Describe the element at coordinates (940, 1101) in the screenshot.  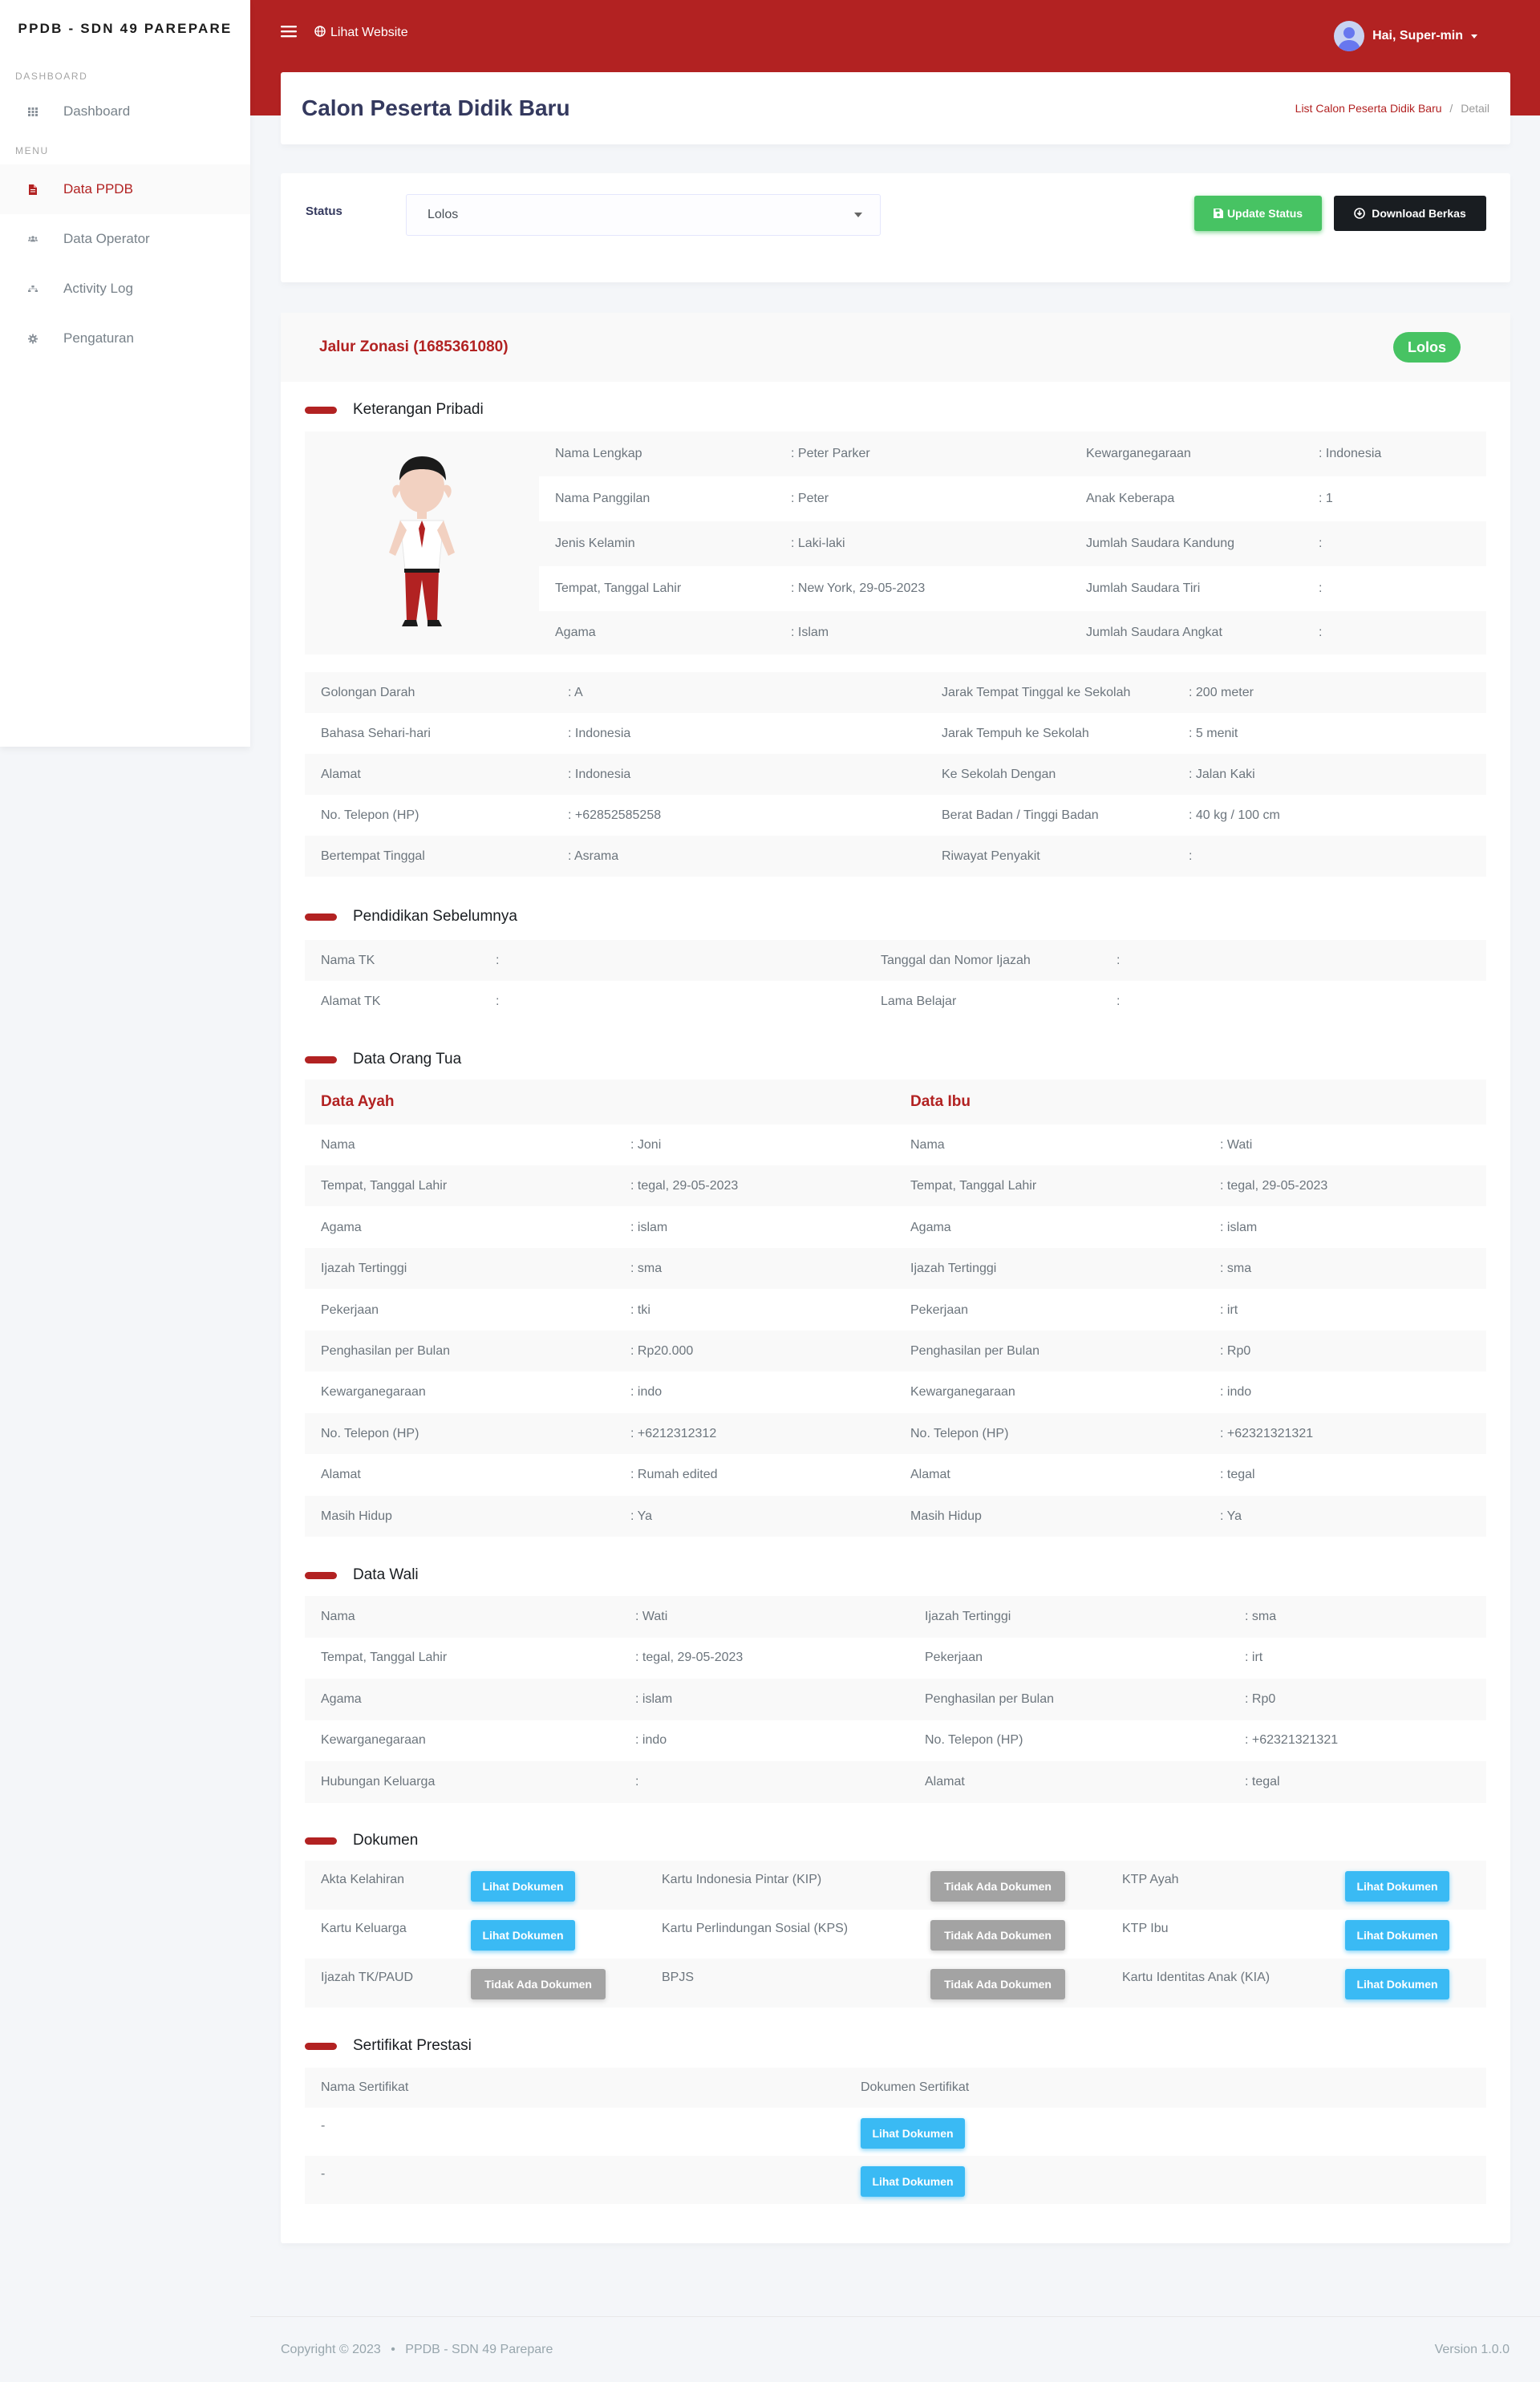
I see `ibu-title: Data Ibu` at that location.